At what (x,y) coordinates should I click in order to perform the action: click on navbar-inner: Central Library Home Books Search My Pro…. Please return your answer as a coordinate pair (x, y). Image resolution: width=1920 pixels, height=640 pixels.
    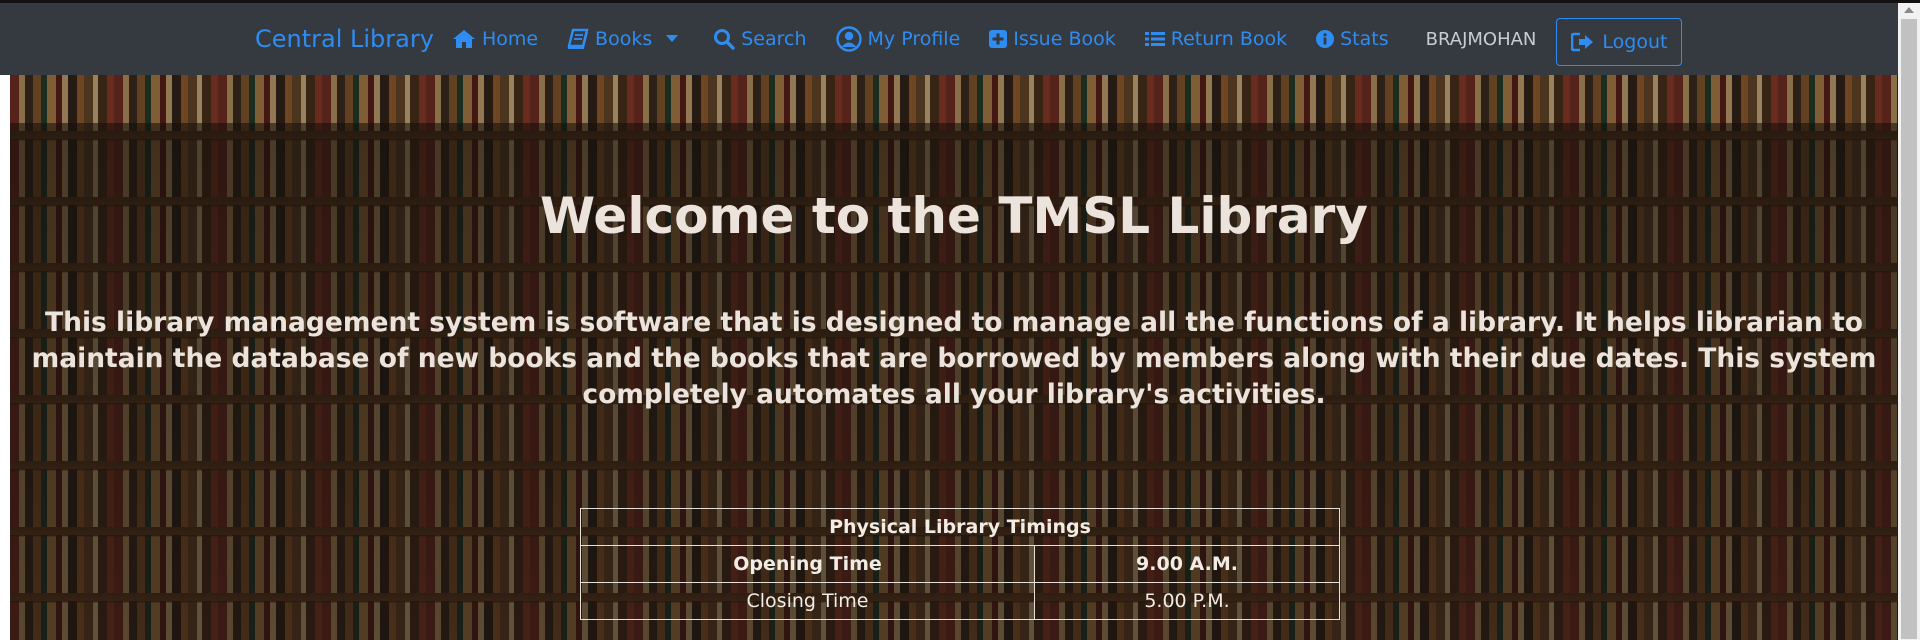
    Looking at the image, I should click on (969, 39).